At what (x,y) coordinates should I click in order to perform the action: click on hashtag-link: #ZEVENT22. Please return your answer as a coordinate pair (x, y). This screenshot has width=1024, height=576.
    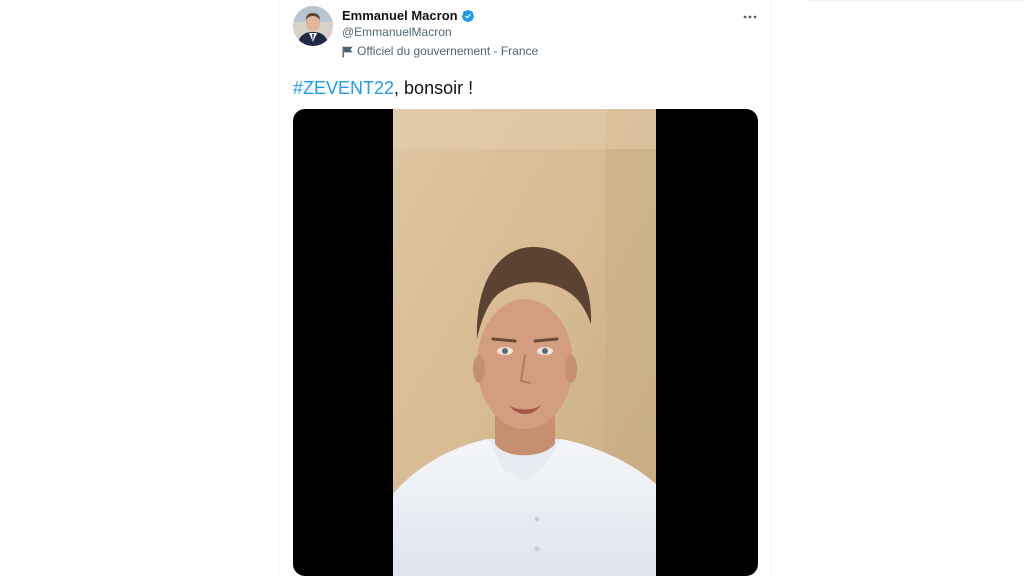
    Looking at the image, I should click on (343, 88).